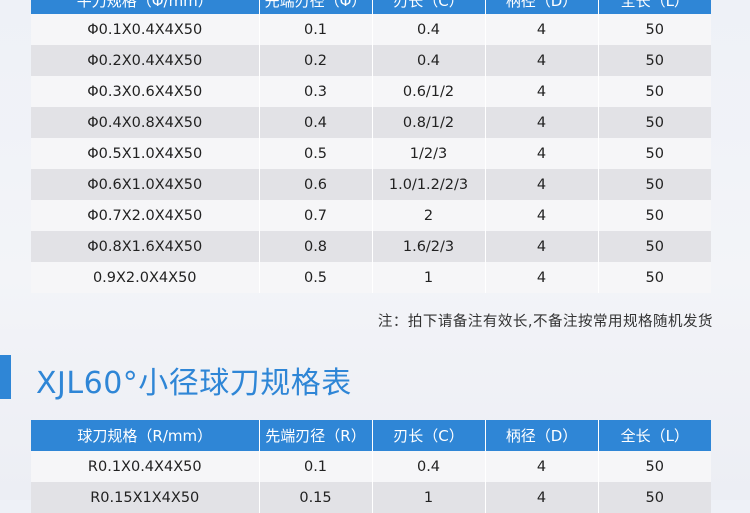 This screenshot has height=513, width=750. I want to click on cell-blade-length: 2, so click(429, 215).